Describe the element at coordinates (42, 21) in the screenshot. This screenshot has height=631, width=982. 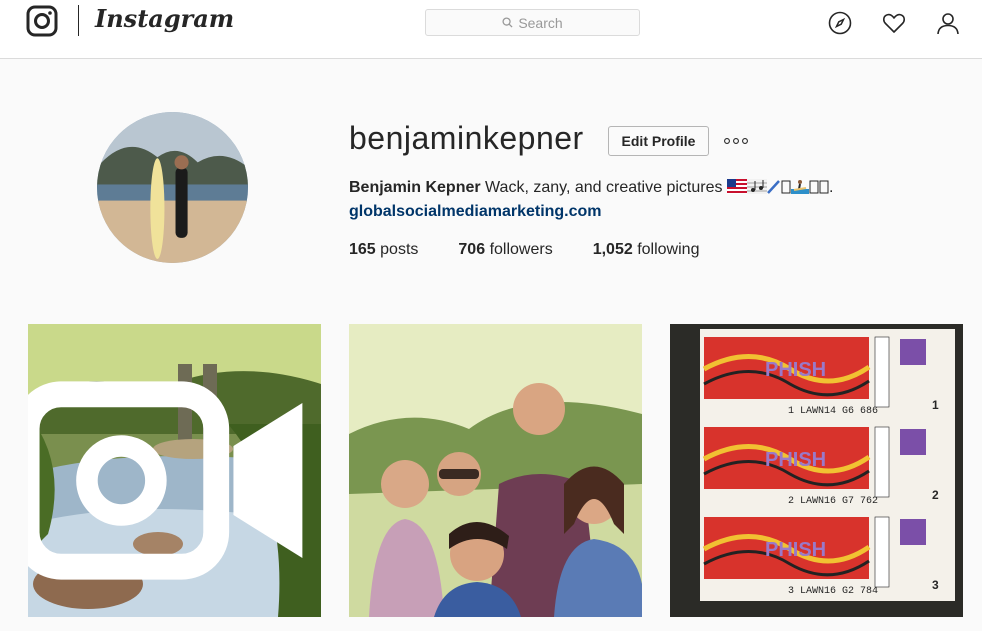
I see `instagram-logo-icon` at that location.